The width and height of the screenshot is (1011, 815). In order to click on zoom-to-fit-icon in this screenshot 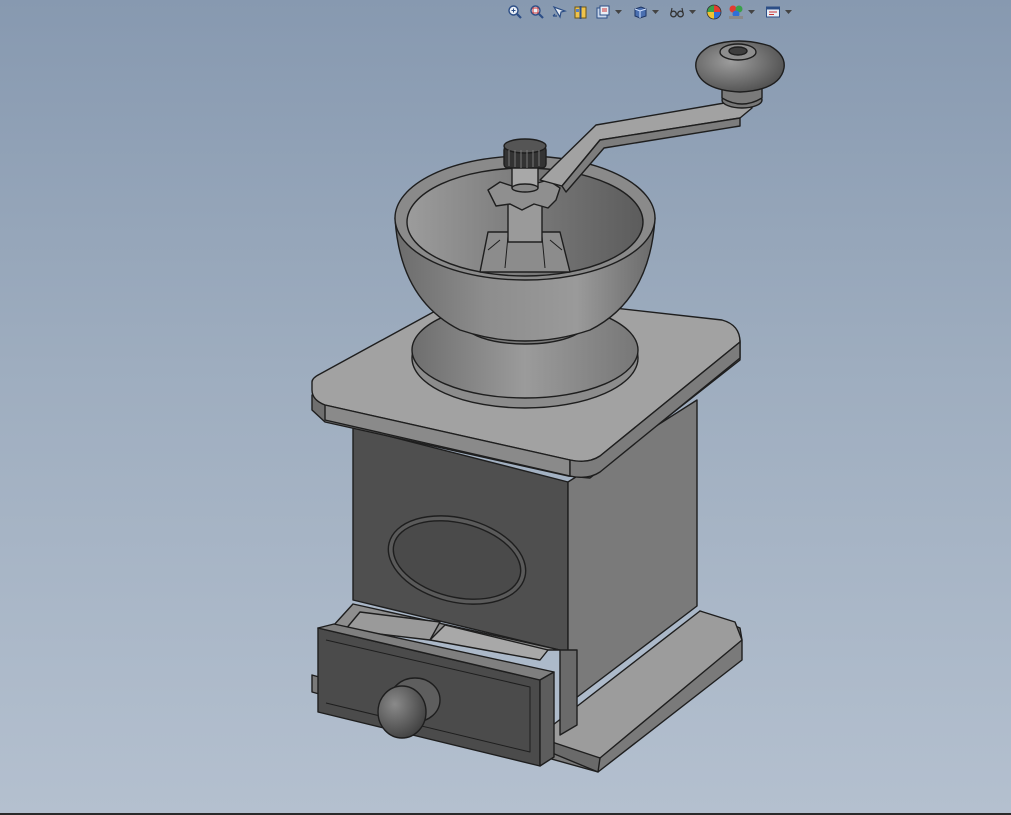, I will do `click(515, 12)`.